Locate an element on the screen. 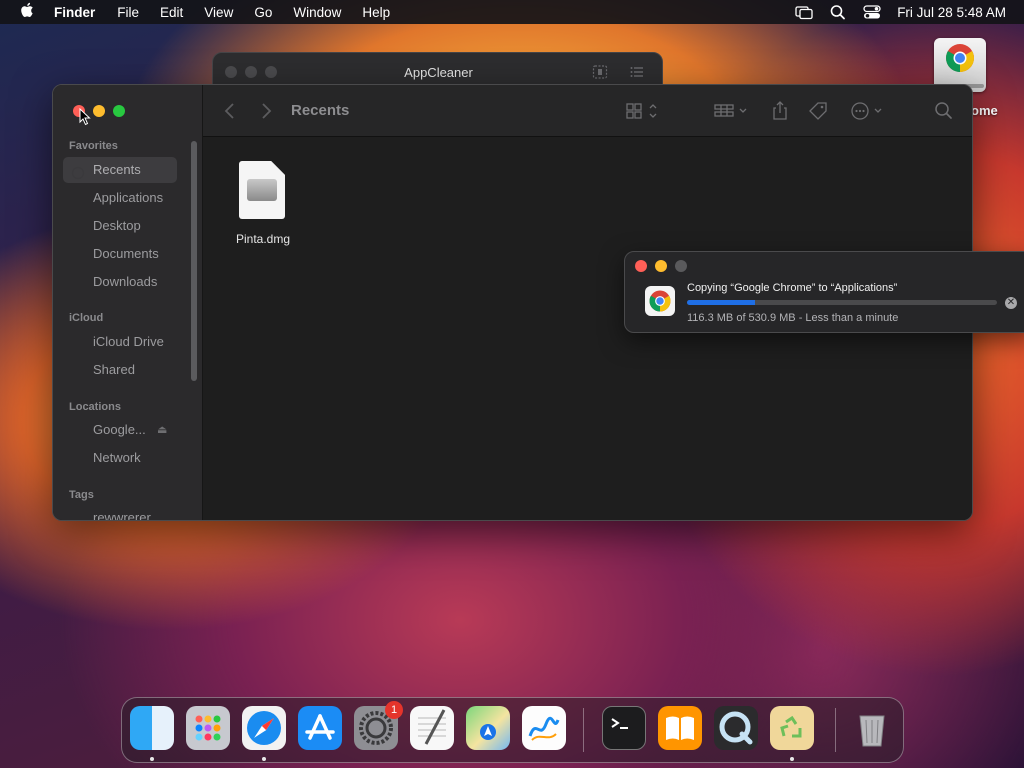  tag-icon is located at coordinates (818, 111).